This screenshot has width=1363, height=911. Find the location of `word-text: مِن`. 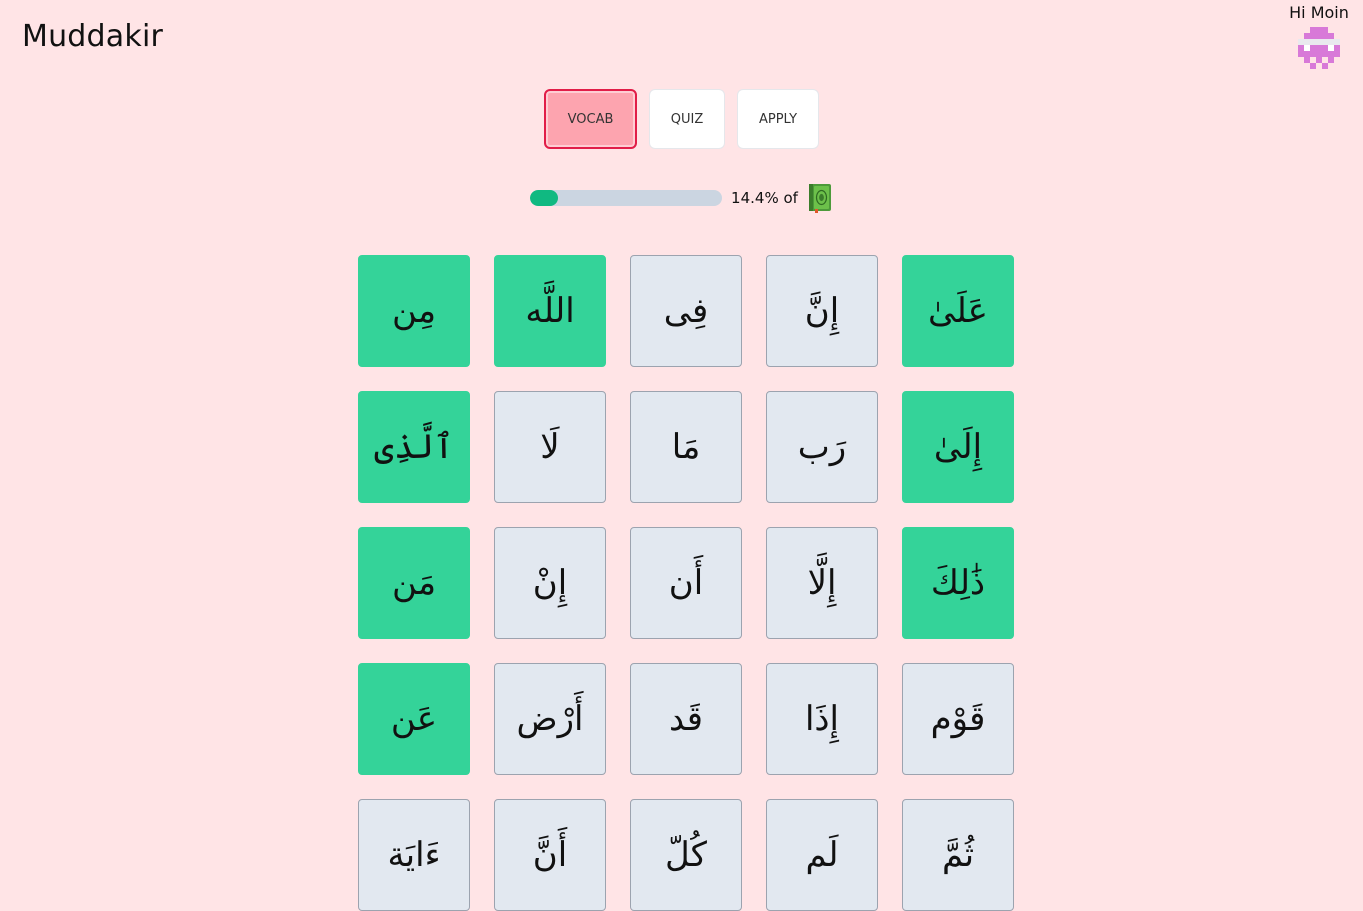

word-text: مِن is located at coordinates (414, 311).